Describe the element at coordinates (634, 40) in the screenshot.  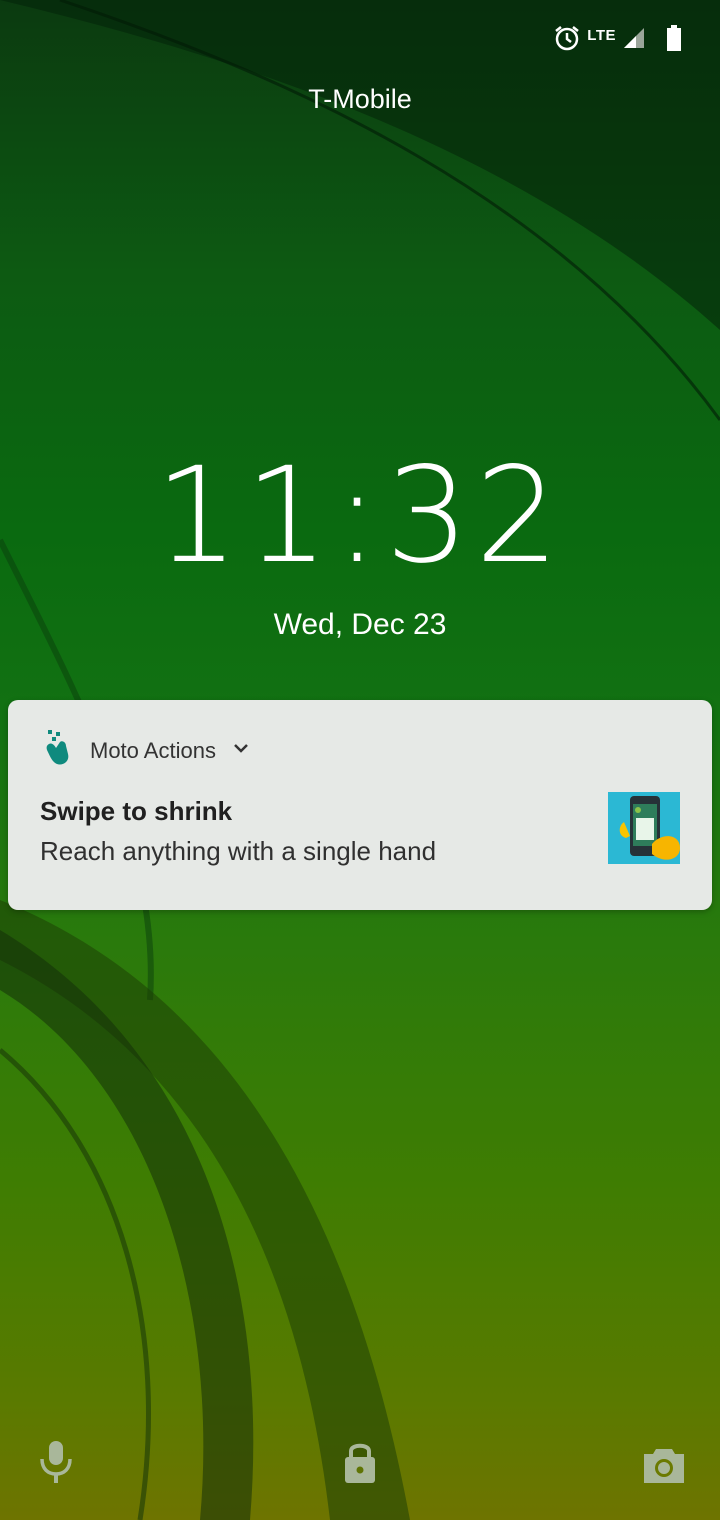
I see `signal-icon` at that location.